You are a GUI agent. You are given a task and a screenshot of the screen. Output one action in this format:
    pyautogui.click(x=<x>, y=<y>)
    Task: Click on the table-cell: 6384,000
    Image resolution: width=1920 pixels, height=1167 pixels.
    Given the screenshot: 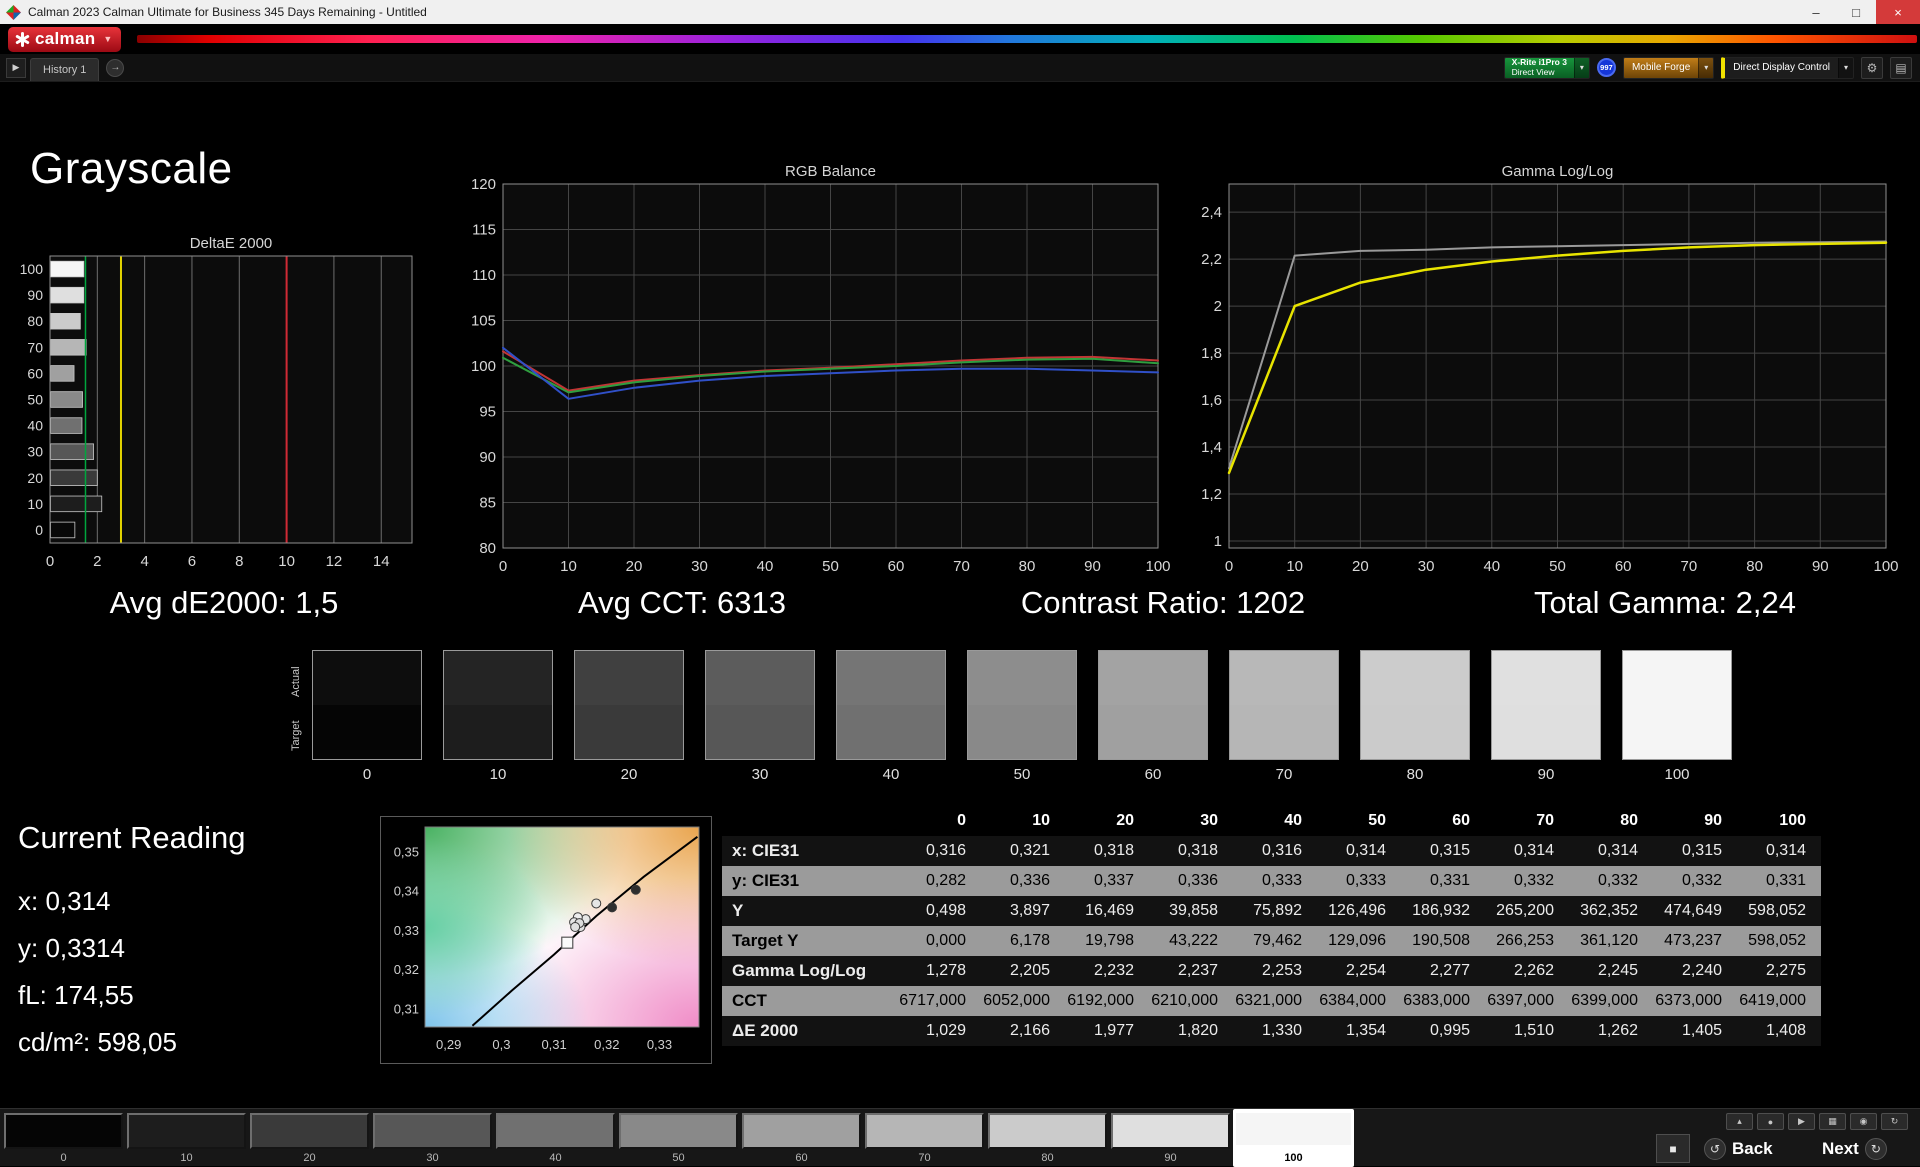 What is the action you would take?
    pyautogui.click(x=1352, y=1000)
    